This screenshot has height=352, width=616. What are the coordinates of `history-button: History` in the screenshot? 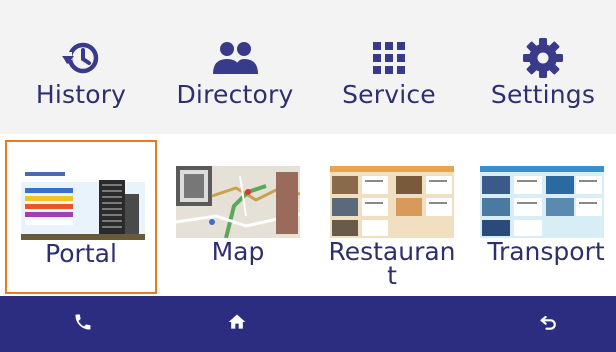 It's located at (81, 70).